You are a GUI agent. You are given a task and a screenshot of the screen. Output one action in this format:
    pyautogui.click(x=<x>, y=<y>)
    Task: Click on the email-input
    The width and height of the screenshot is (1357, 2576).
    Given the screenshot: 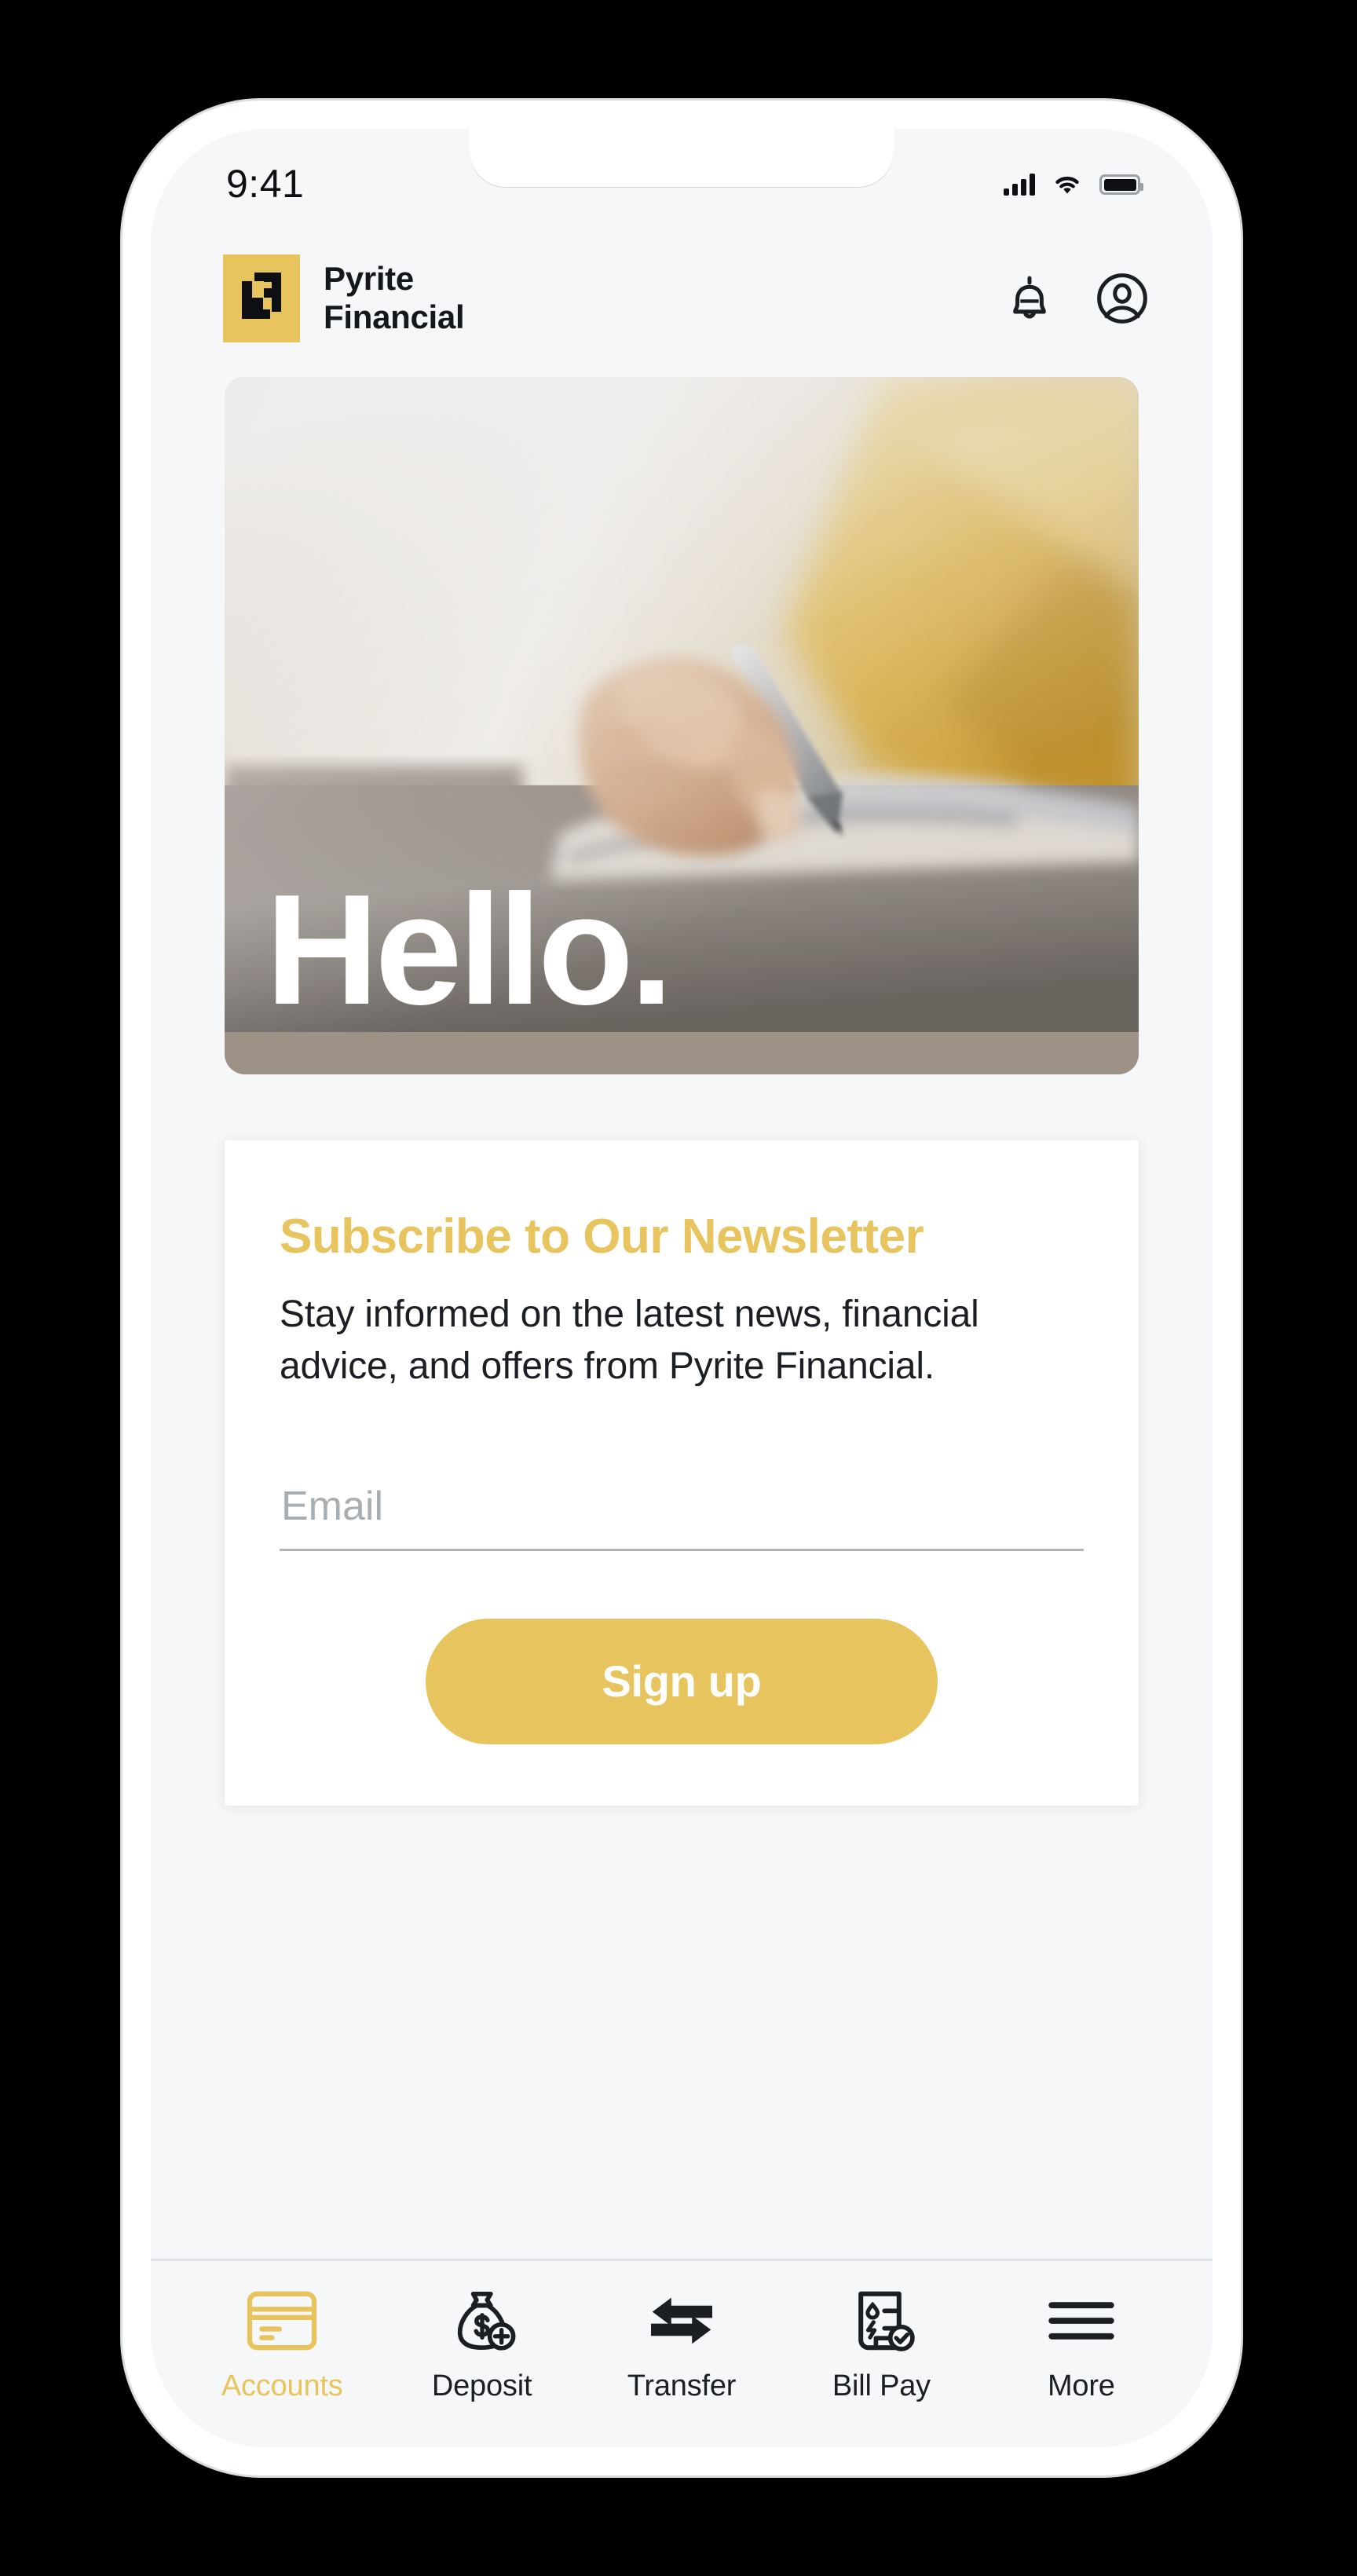 What is the action you would take?
    pyautogui.click(x=682, y=1515)
    